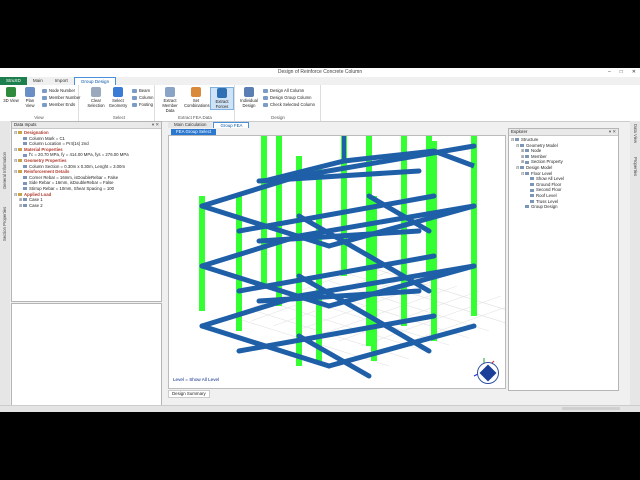 Image resolution: width=640 pixels, height=480 pixels. Describe the element at coordinates (4, 224) in the screenshot. I see `side-tab-section-properties: Section Properties` at that location.